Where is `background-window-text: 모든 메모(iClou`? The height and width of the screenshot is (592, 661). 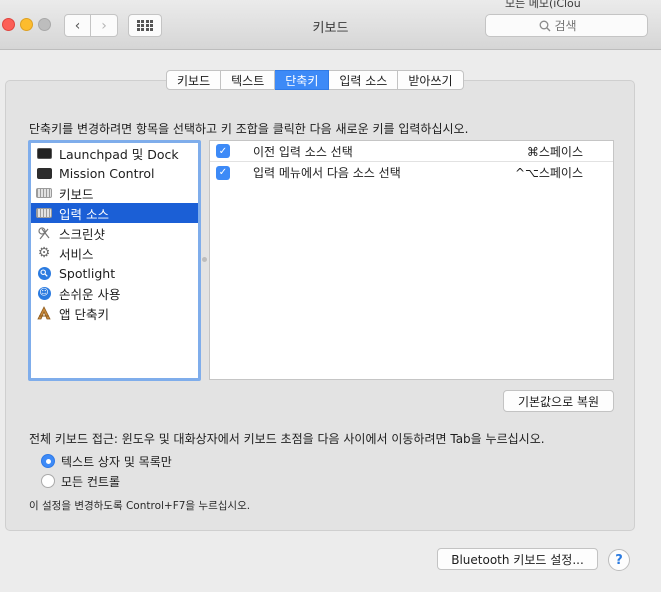 background-window-text: 모든 메모(iClou is located at coordinates (543, 5).